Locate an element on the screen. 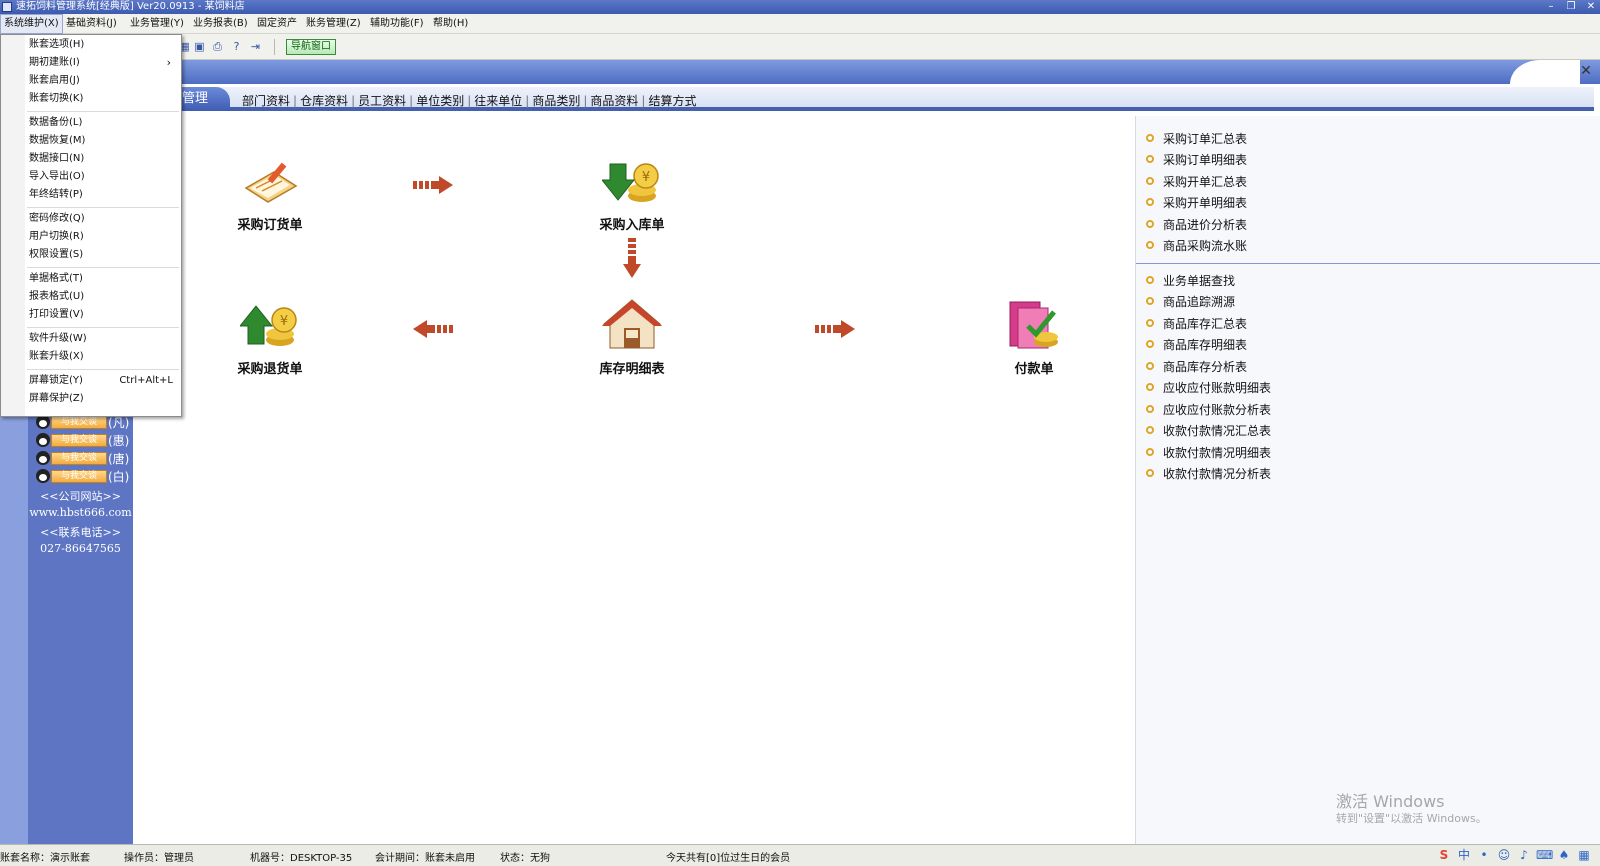 Image resolution: width=1600 pixels, height=866 pixels. purchase-return-icon: ¥ is located at coordinates (268, 325).